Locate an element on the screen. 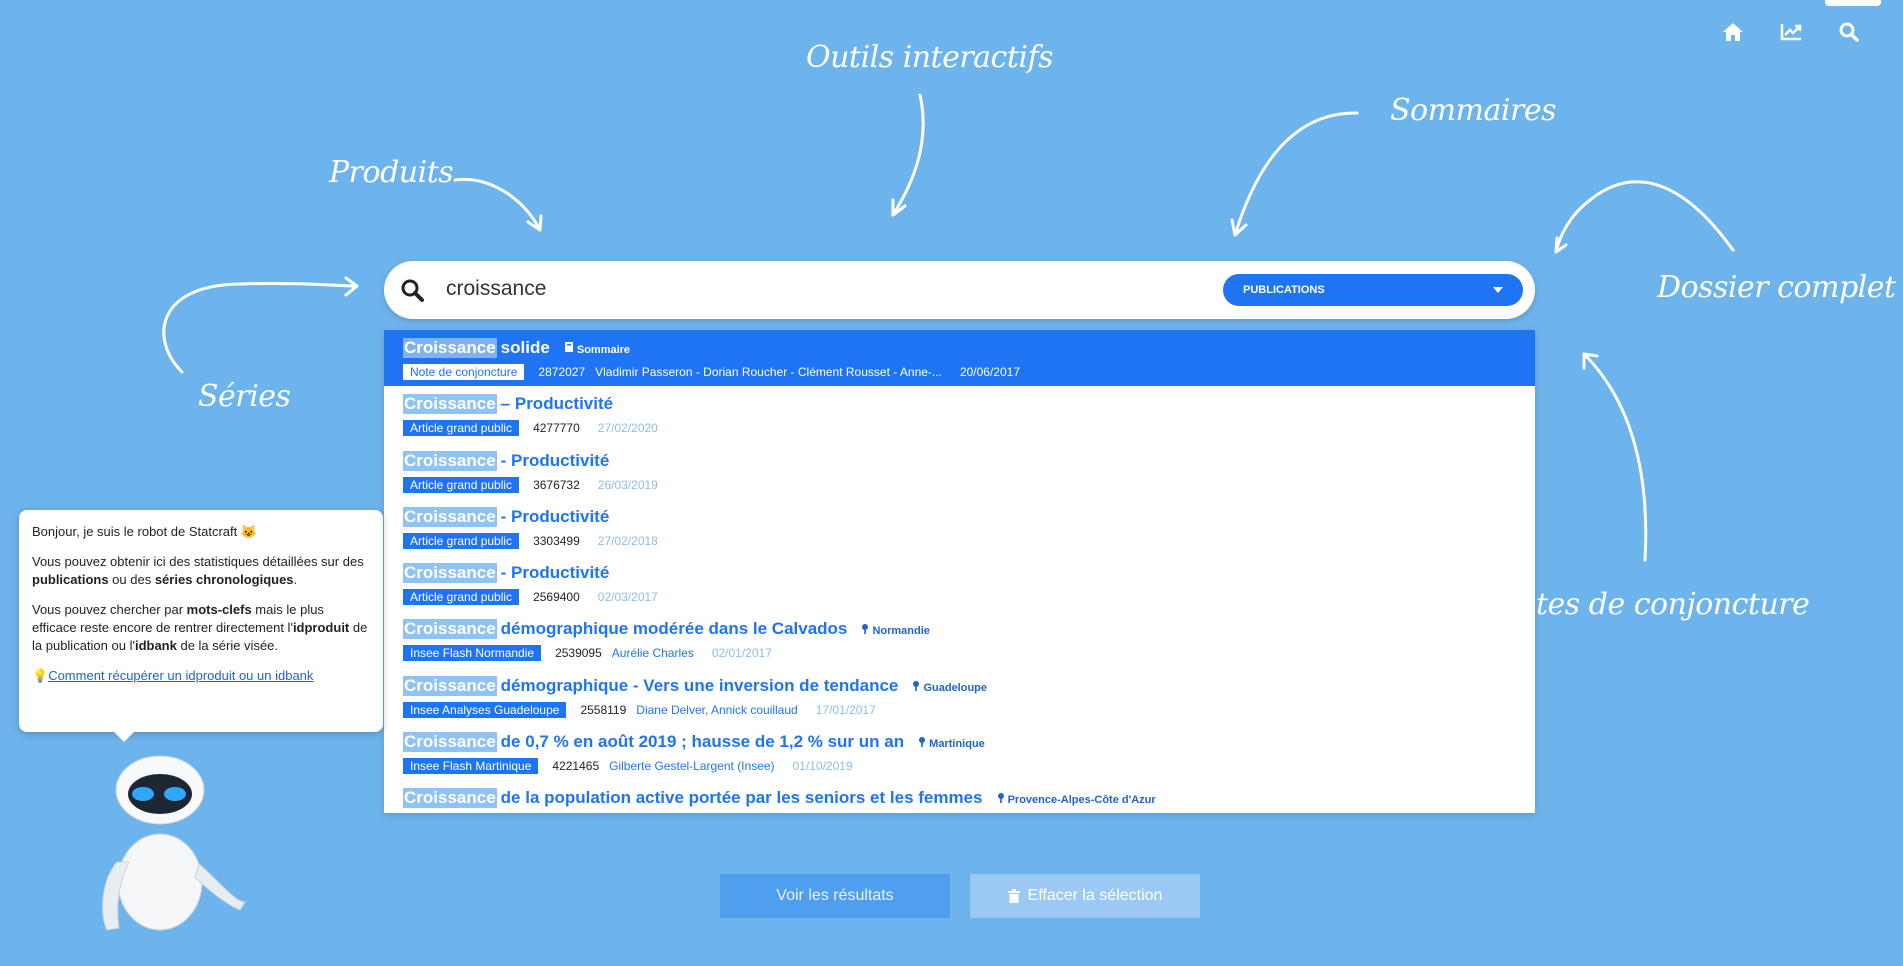 This screenshot has width=1903, height=966. result-authors: Diane Delver, Annick couillaud is located at coordinates (717, 709).